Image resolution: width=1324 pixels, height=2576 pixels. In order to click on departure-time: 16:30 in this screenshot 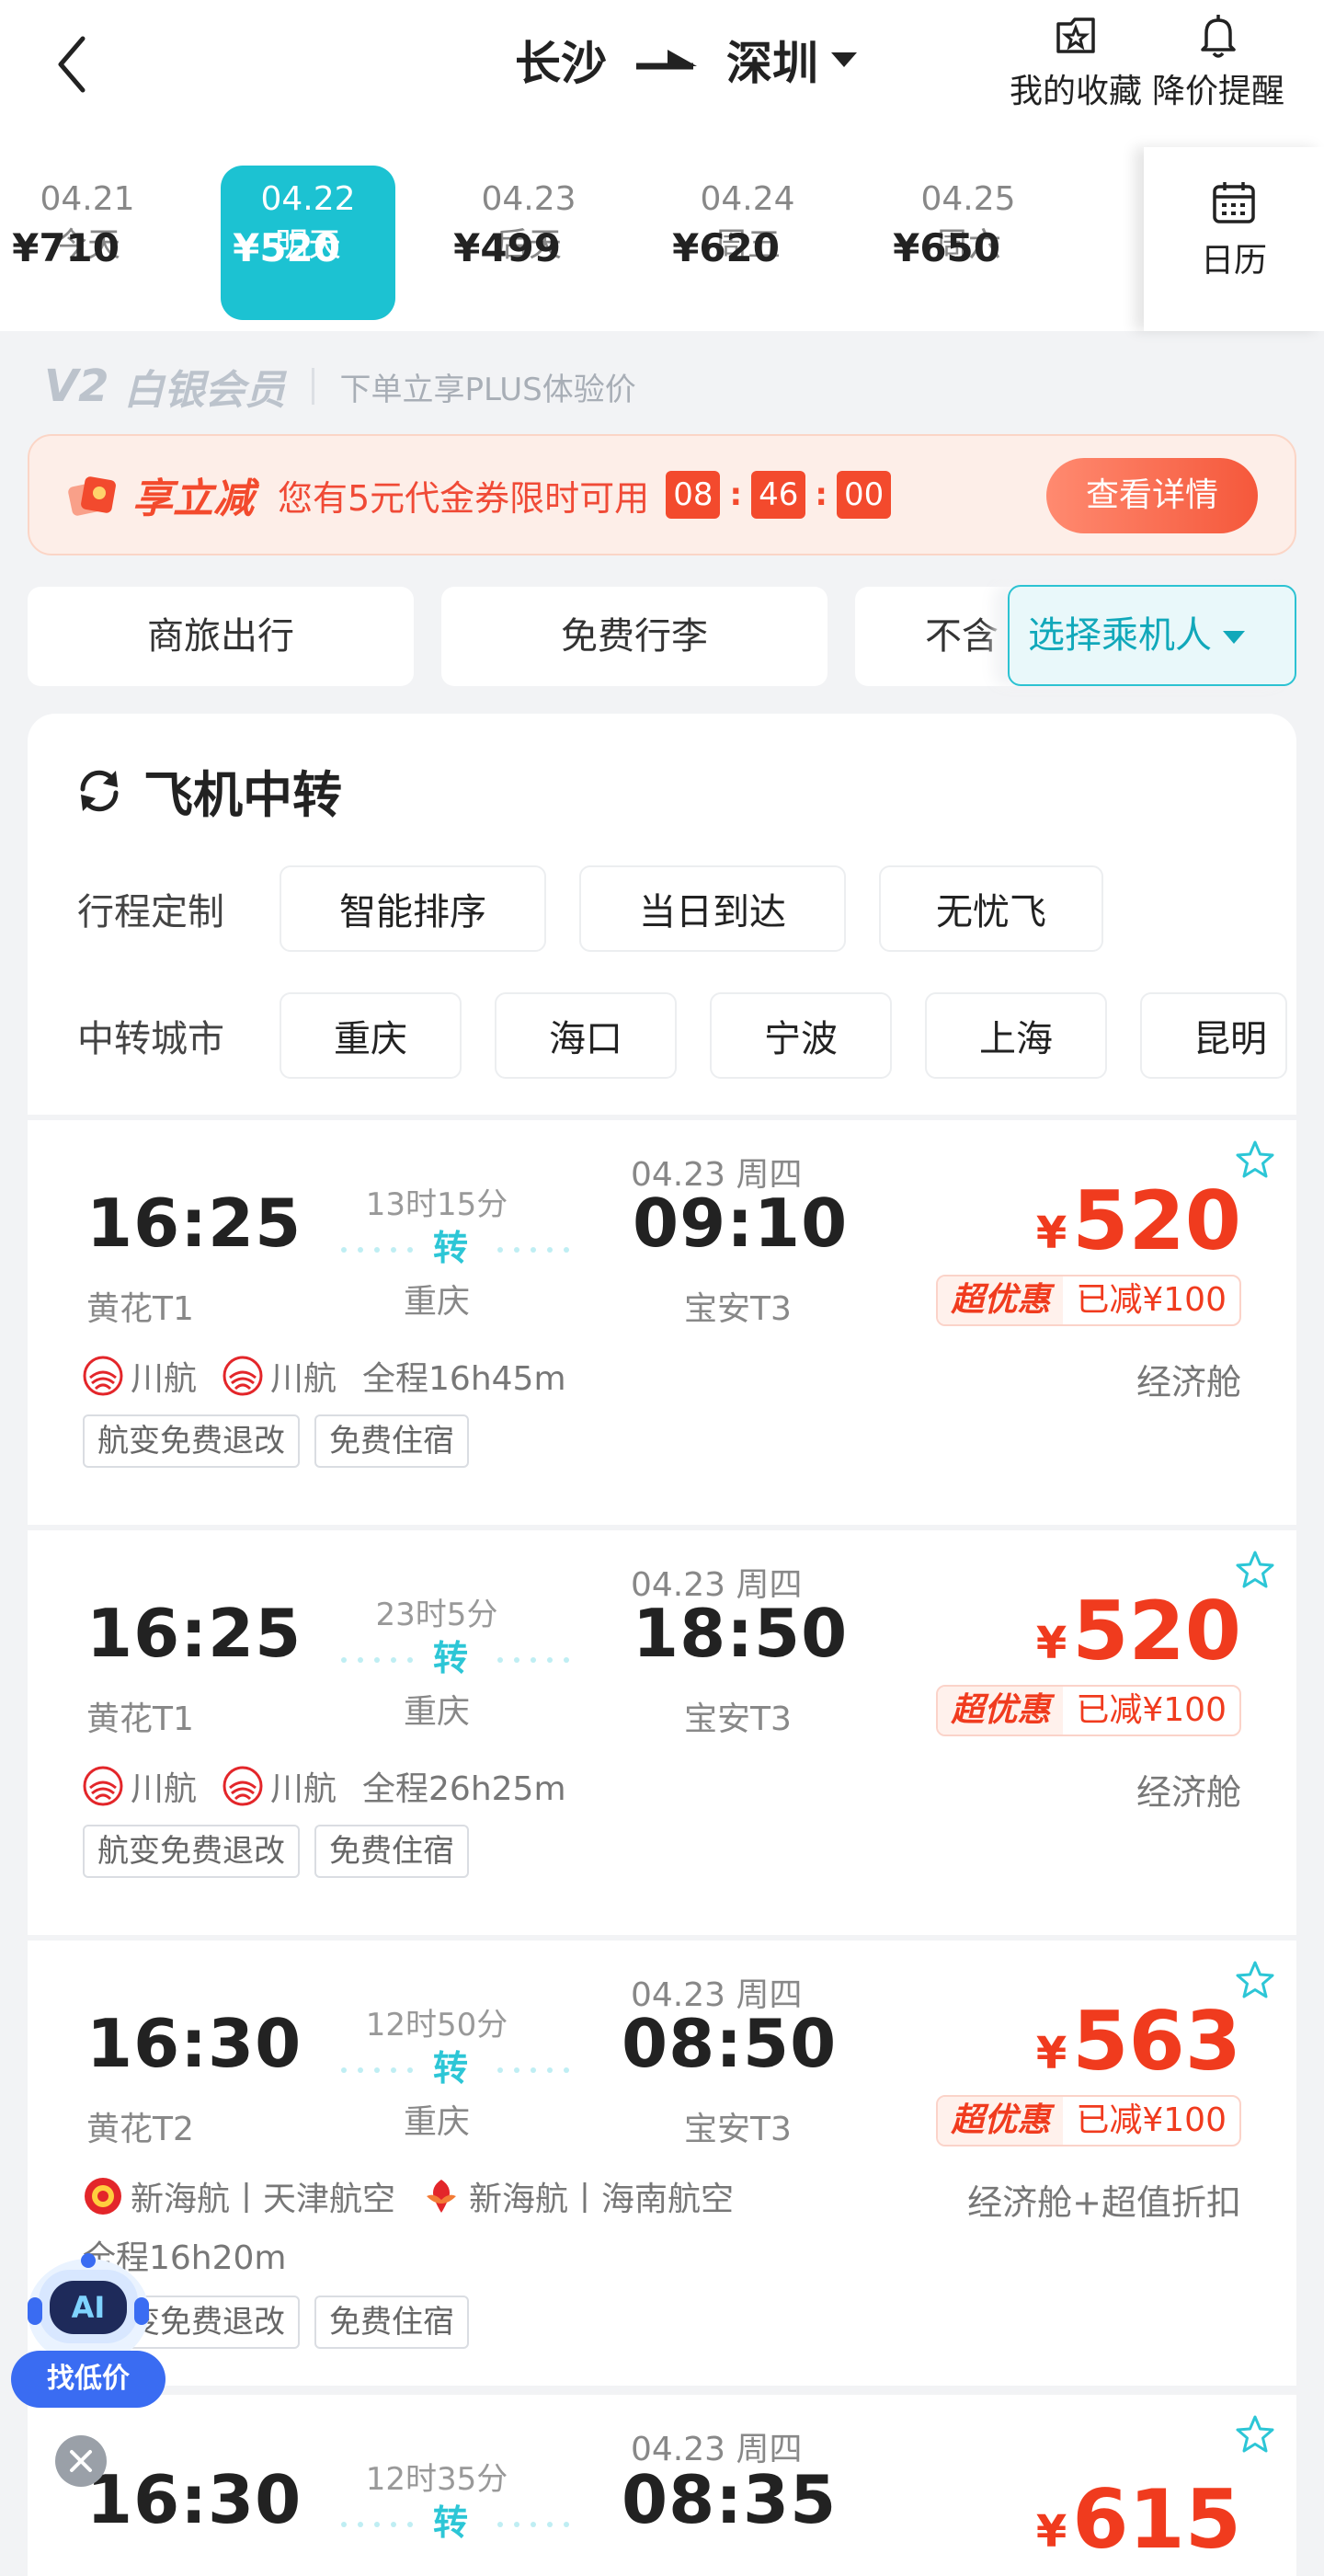, I will do `click(194, 2500)`.